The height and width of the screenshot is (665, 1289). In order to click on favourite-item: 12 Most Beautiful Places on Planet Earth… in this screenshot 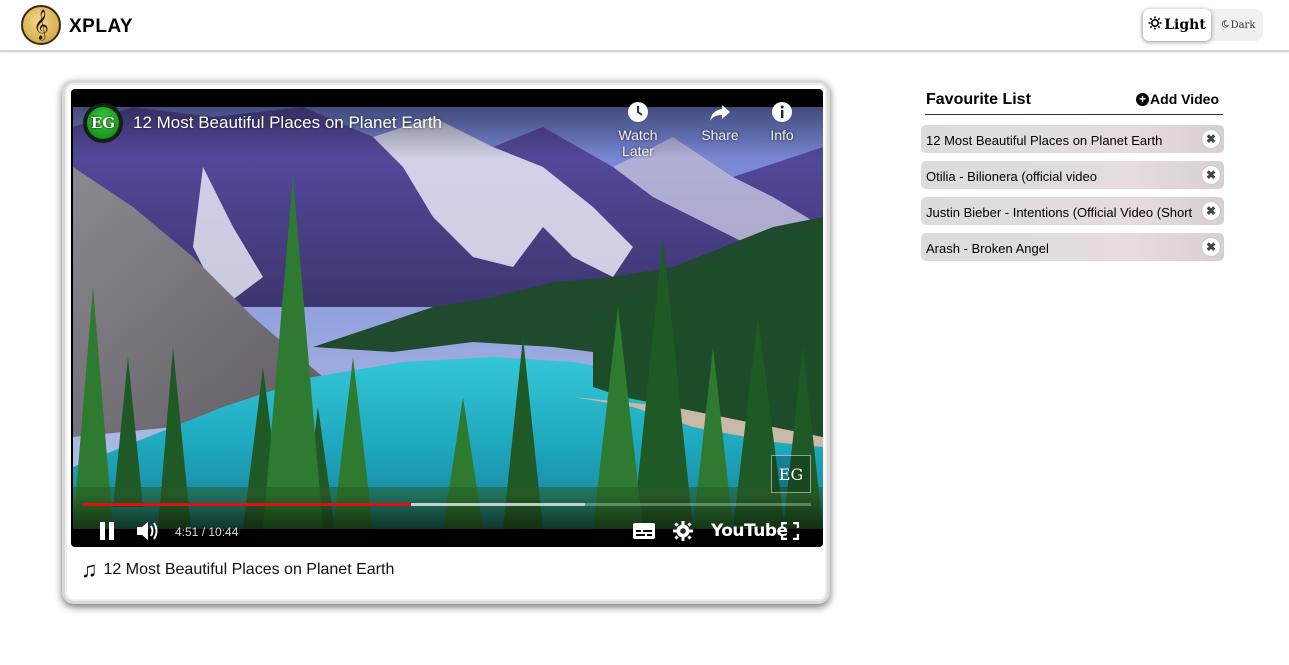, I will do `click(1072, 139)`.